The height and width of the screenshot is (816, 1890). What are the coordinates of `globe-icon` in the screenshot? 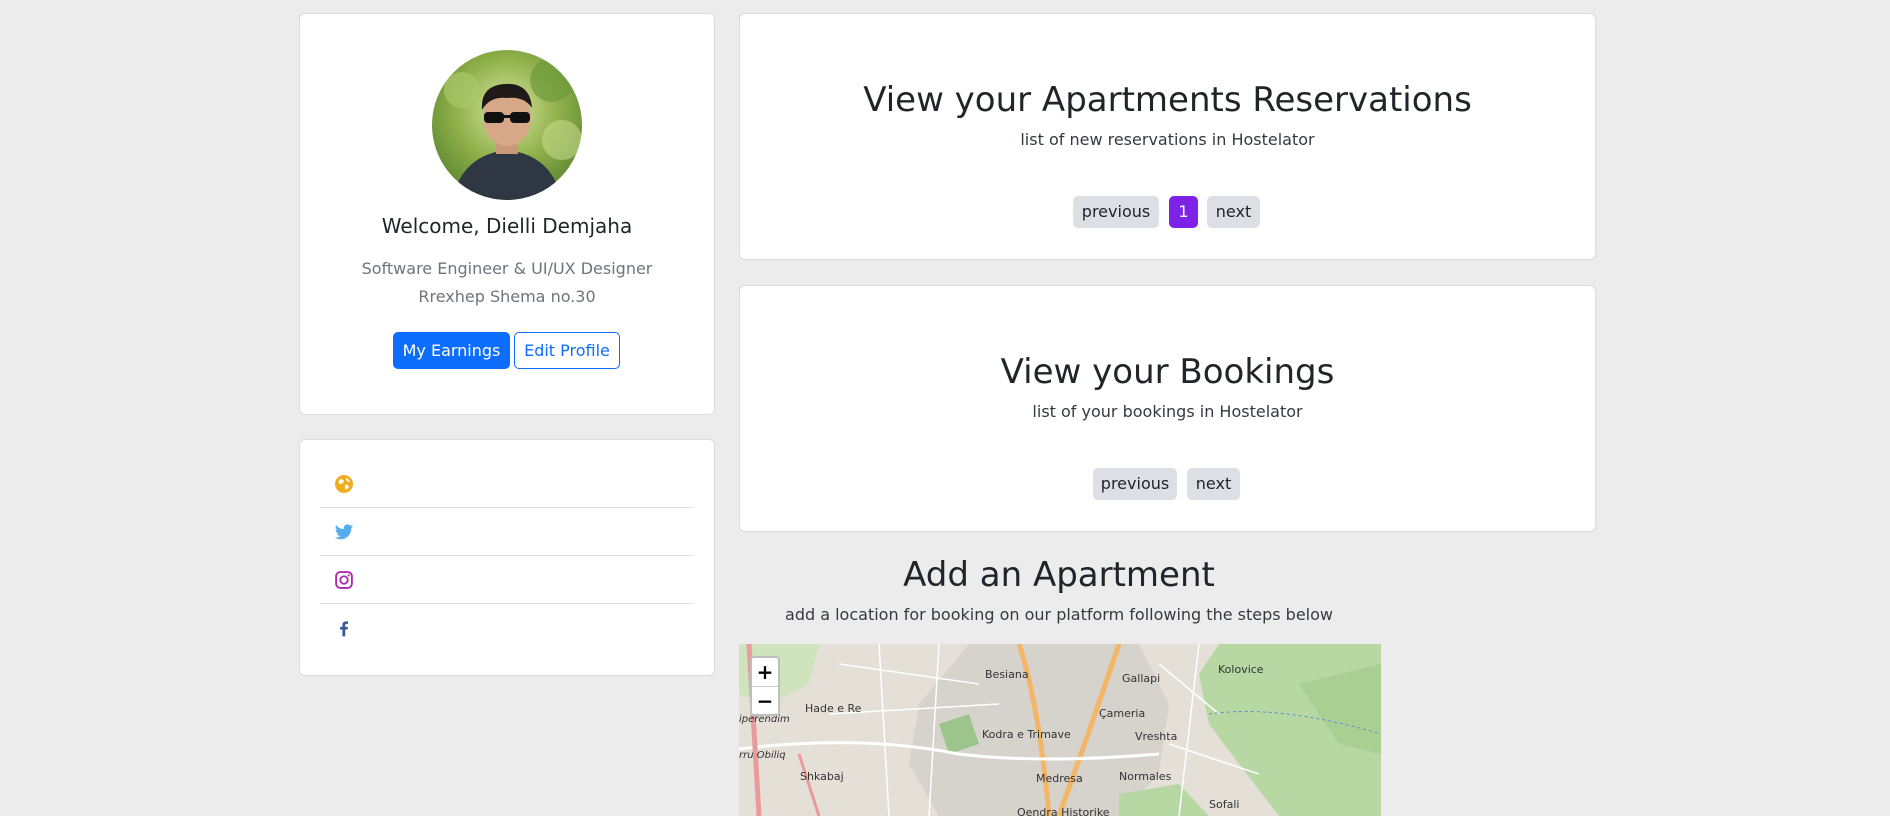 It's located at (344, 484).